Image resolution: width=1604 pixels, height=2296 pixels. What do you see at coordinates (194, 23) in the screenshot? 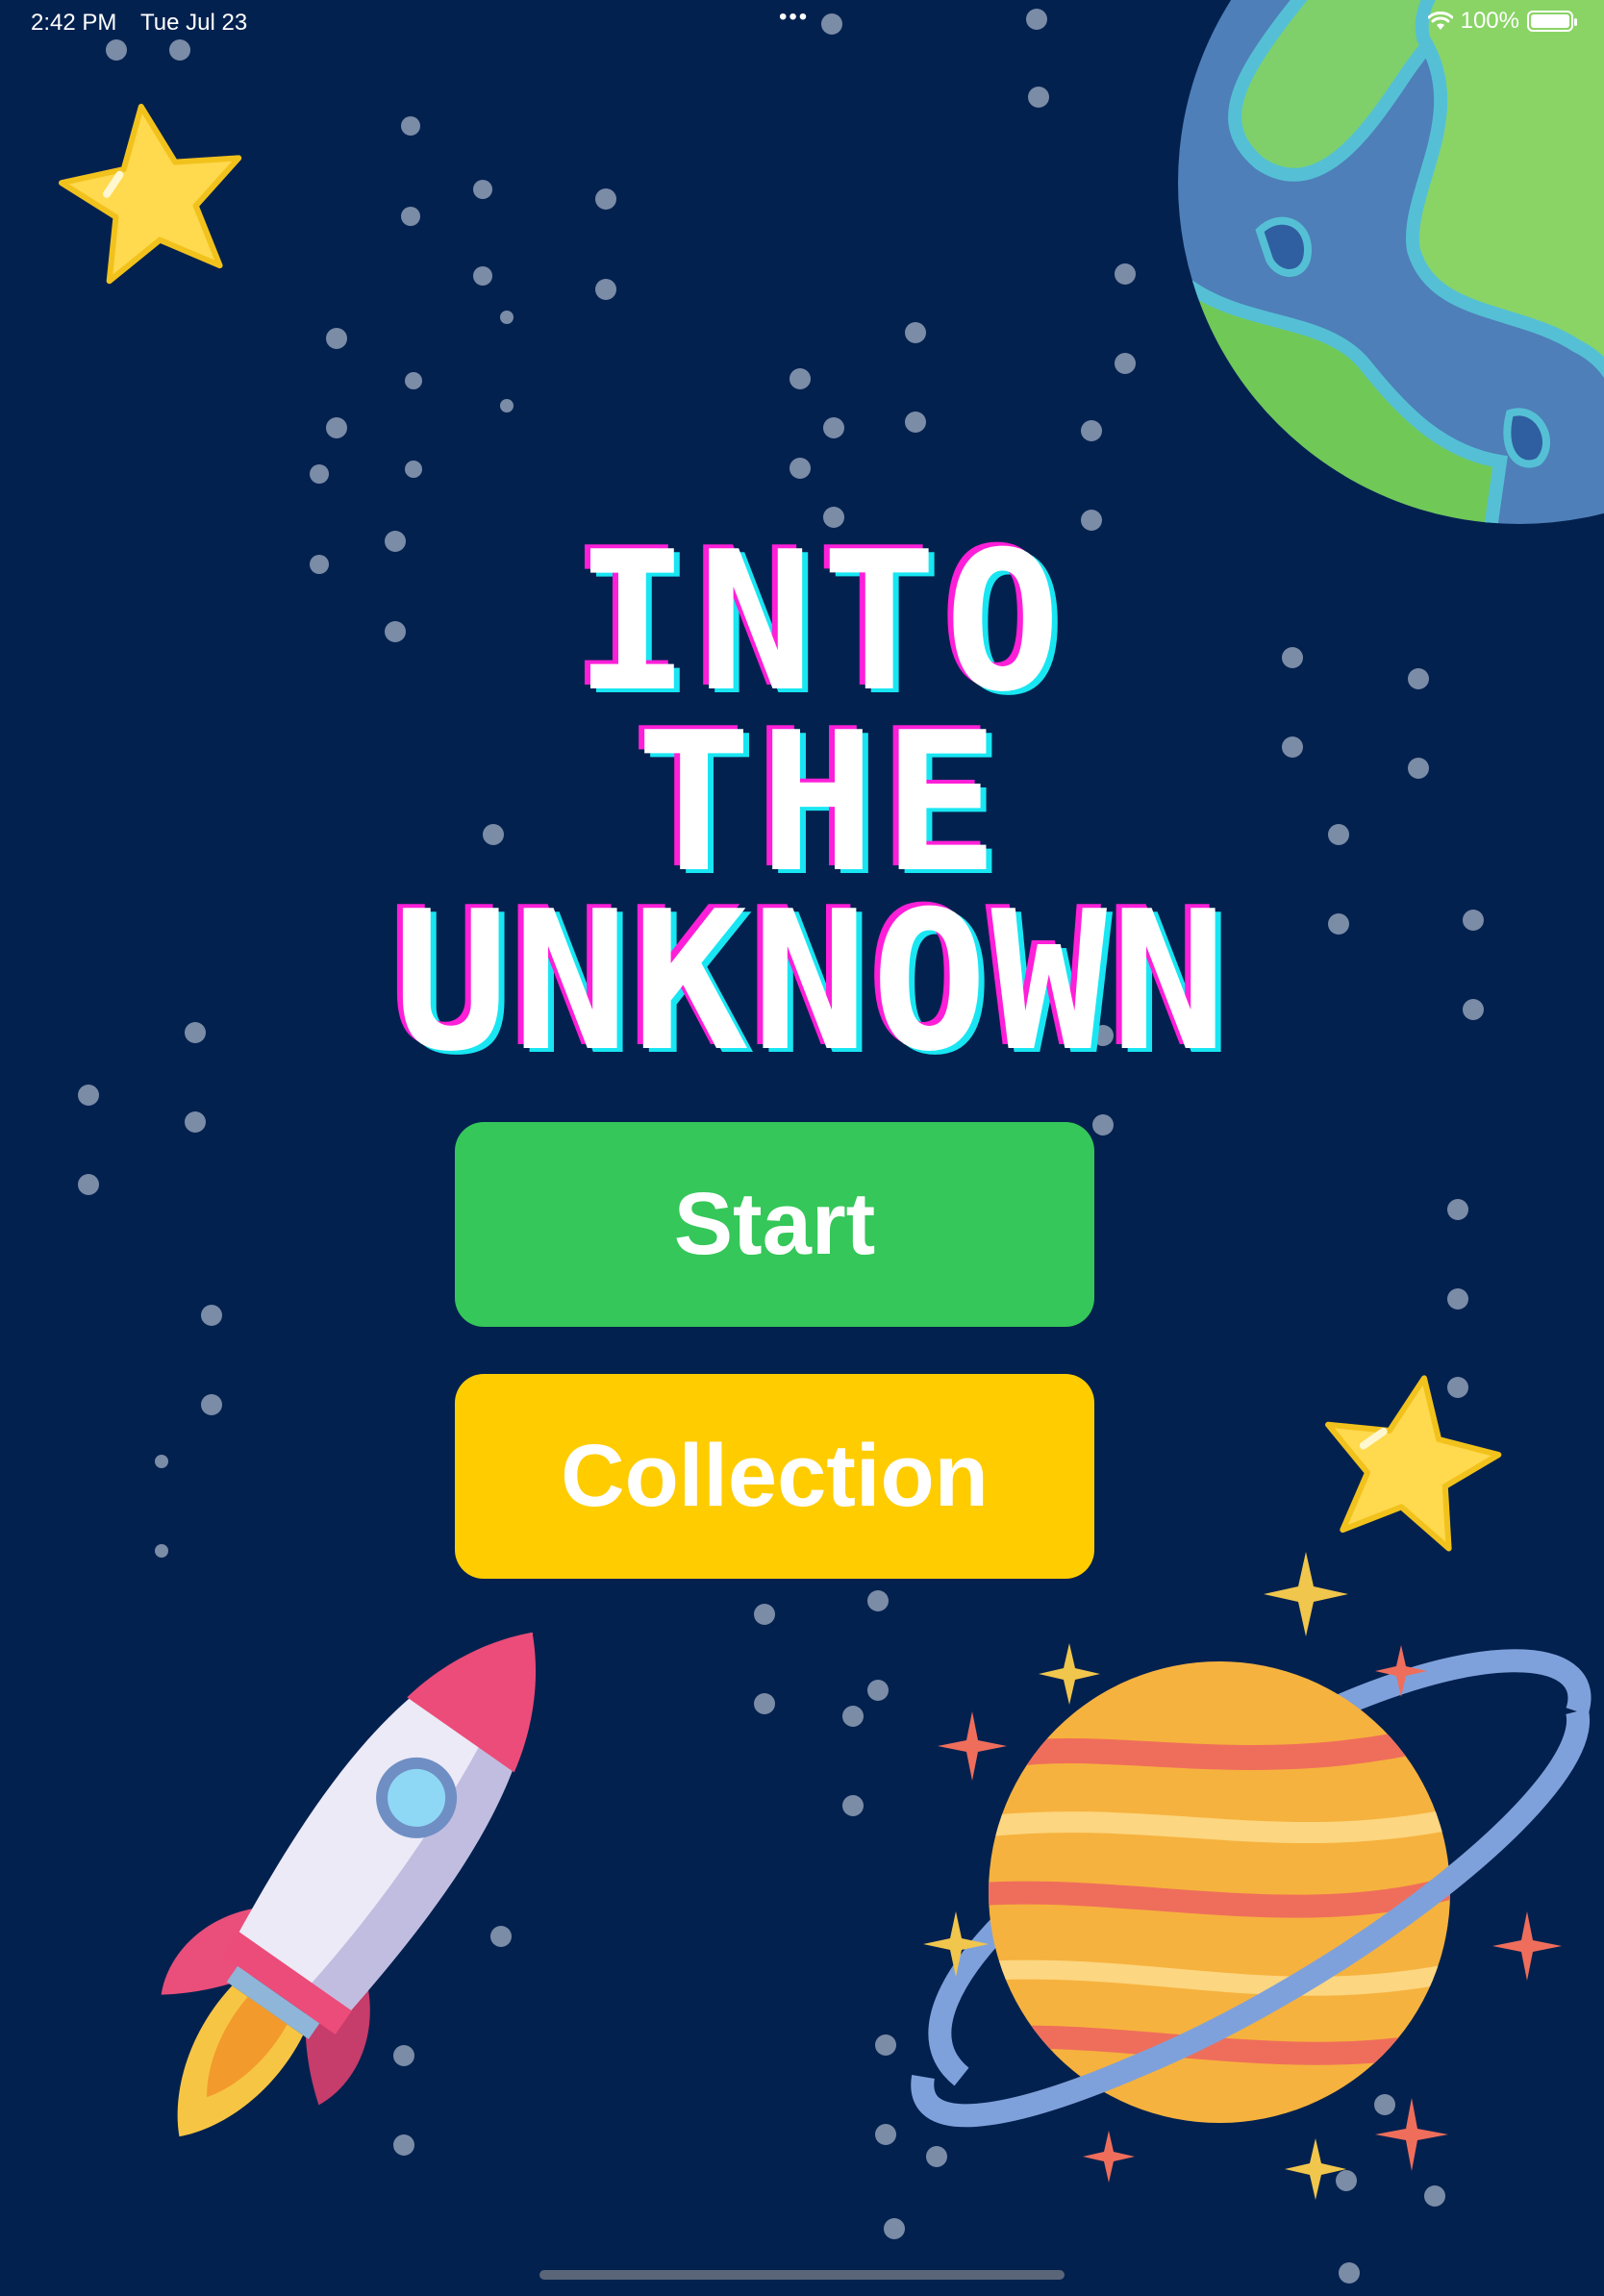
I see `status-date: Tue Jul 23` at bounding box center [194, 23].